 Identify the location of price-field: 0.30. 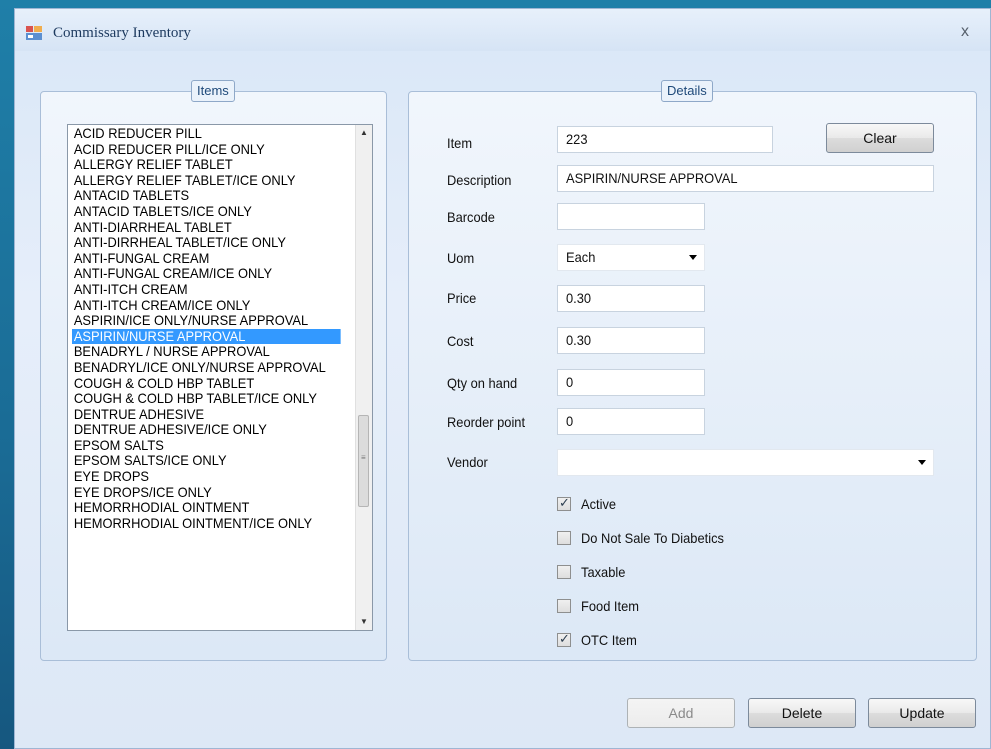
(631, 298).